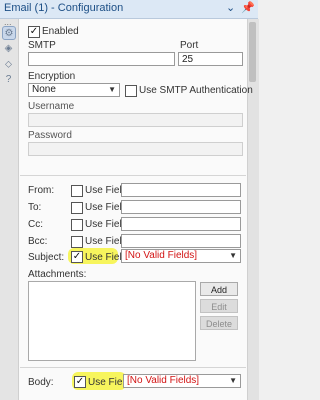 The height and width of the screenshot is (400, 320). Describe the element at coordinates (41, 190) in the screenshot. I see `from-label: From:` at that location.